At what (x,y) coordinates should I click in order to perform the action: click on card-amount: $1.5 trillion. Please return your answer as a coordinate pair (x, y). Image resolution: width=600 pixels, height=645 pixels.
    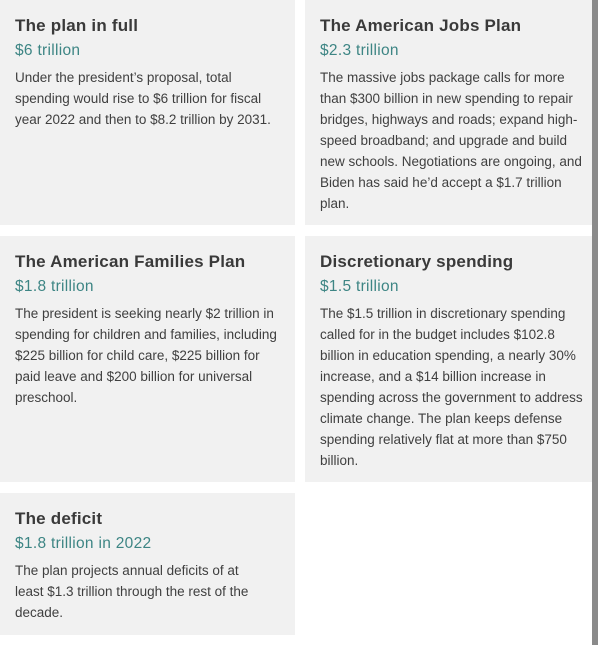
    Looking at the image, I should click on (359, 286).